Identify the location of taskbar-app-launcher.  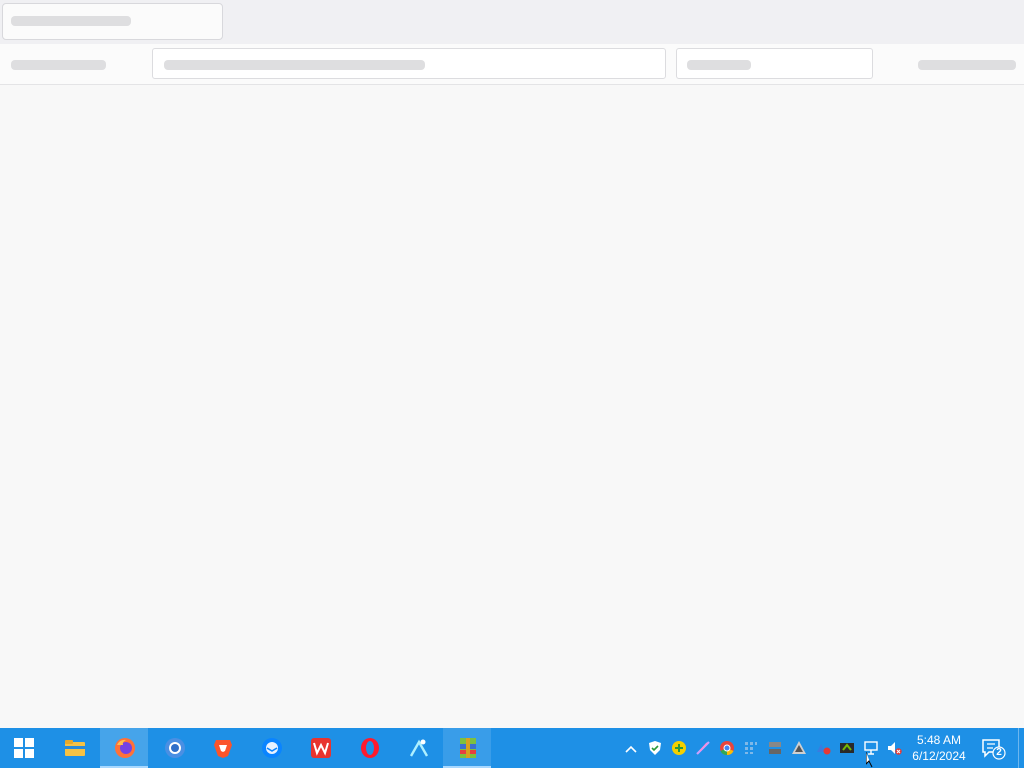
(418, 748).